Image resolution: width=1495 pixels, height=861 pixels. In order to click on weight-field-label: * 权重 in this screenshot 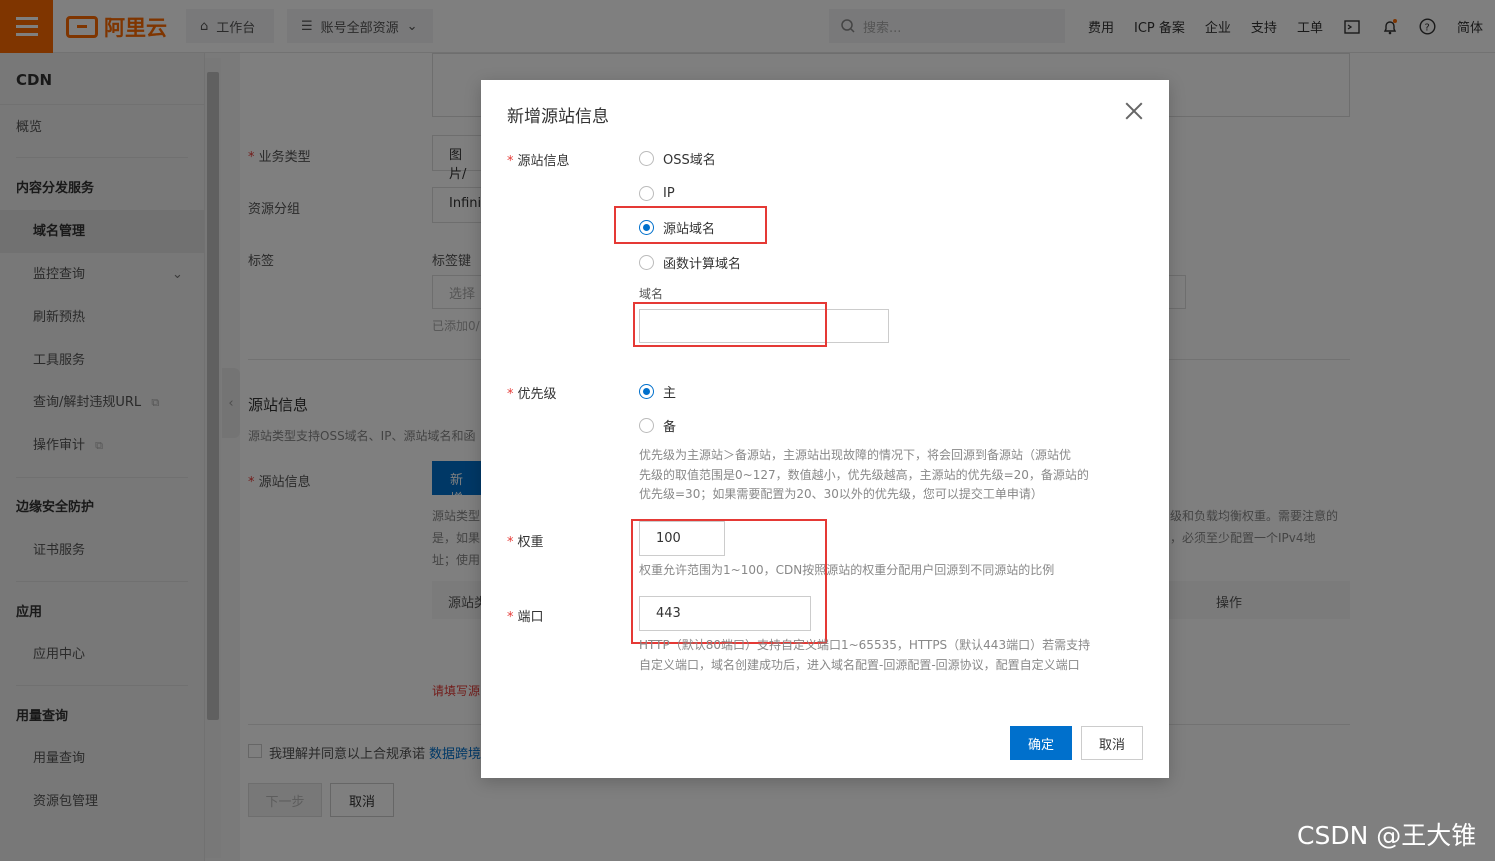, I will do `click(525, 542)`.